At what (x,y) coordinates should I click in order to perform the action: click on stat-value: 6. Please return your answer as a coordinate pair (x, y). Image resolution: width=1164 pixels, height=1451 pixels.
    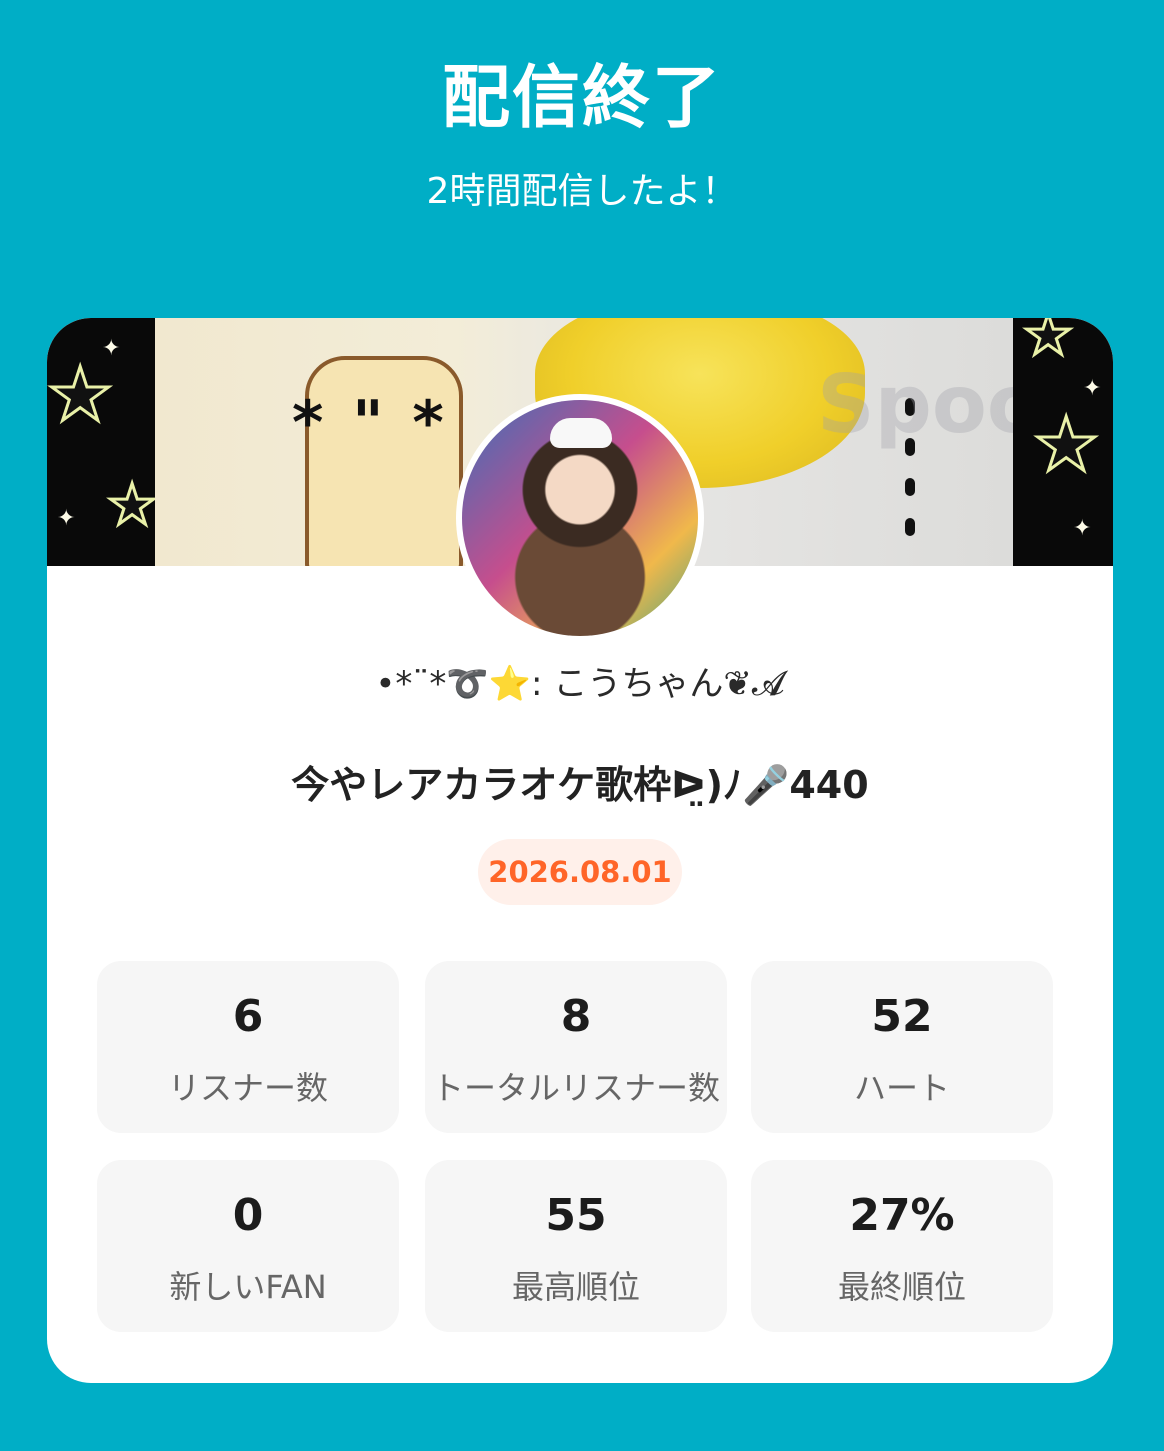
    Looking at the image, I should click on (248, 1016).